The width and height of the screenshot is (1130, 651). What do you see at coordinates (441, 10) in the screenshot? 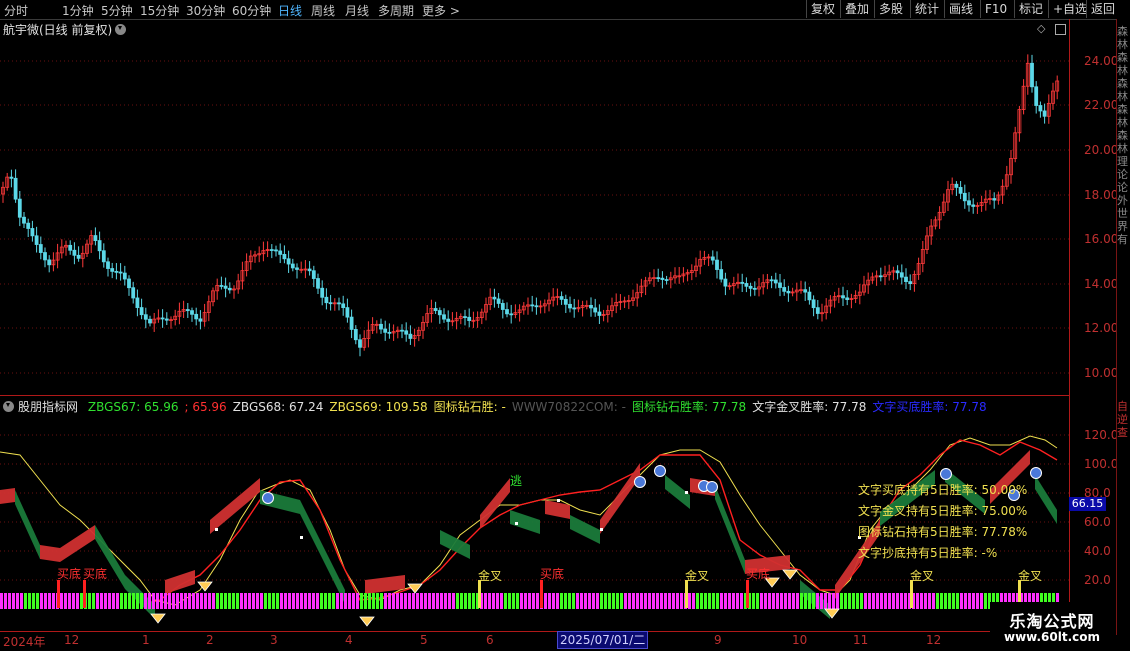
I see `tab-period-more: 更多 >` at bounding box center [441, 10].